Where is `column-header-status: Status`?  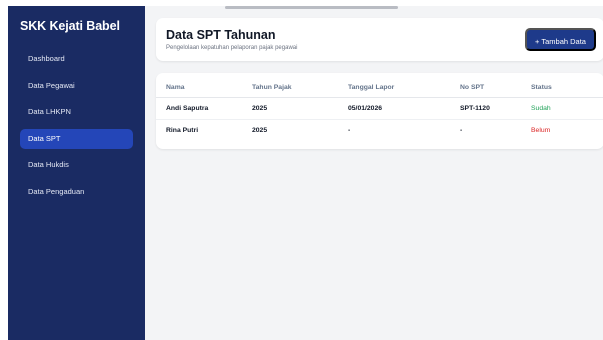 column-header-status: Status is located at coordinates (567, 85).